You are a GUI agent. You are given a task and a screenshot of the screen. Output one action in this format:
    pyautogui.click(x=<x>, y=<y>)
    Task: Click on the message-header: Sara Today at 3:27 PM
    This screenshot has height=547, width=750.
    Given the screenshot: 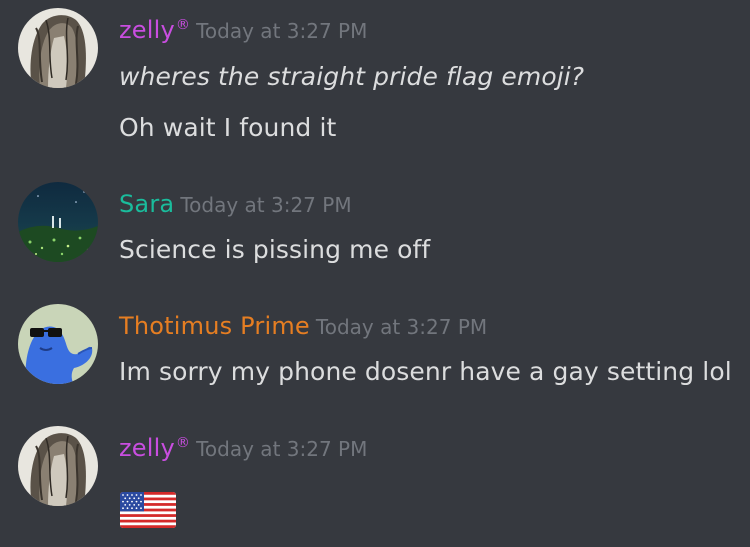 What is the action you would take?
    pyautogui.click(x=235, y=204)
    